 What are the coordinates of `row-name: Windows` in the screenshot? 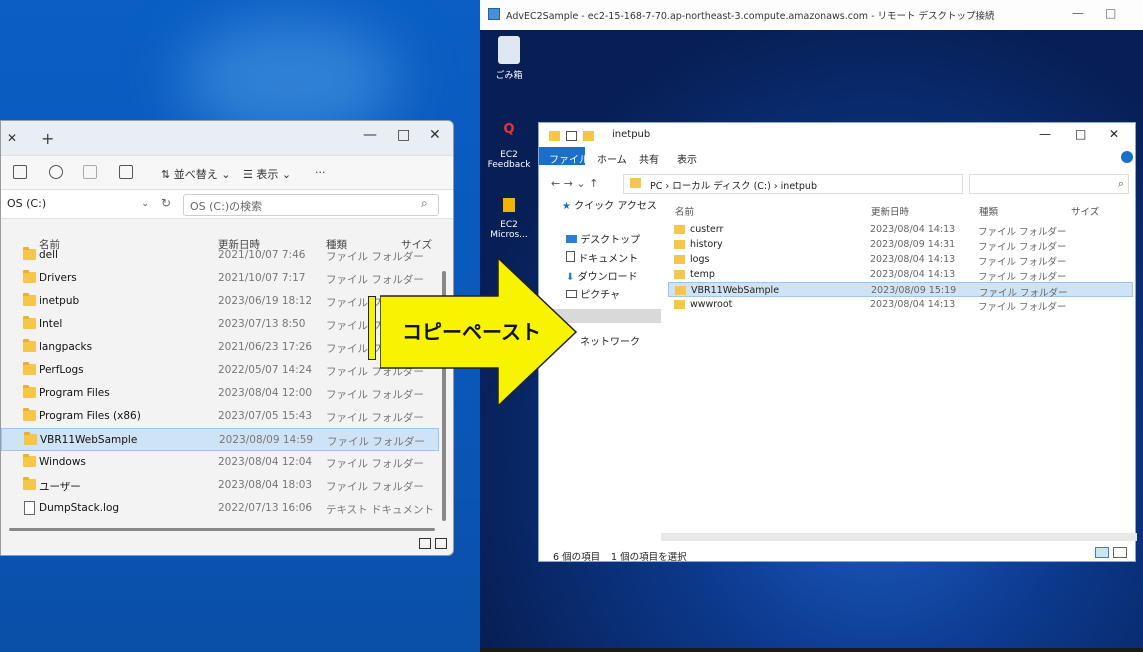 It's located at (62, 462).